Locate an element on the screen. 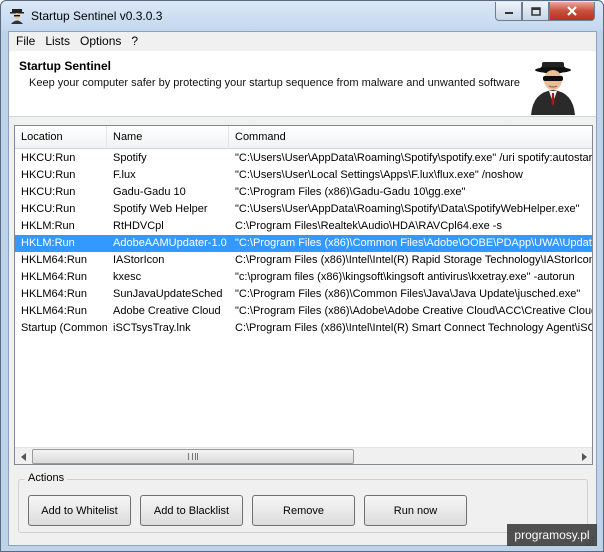 This screenshot has height=552, width=604. sentinel-mascot-icon is located at coordinates (553, 88).